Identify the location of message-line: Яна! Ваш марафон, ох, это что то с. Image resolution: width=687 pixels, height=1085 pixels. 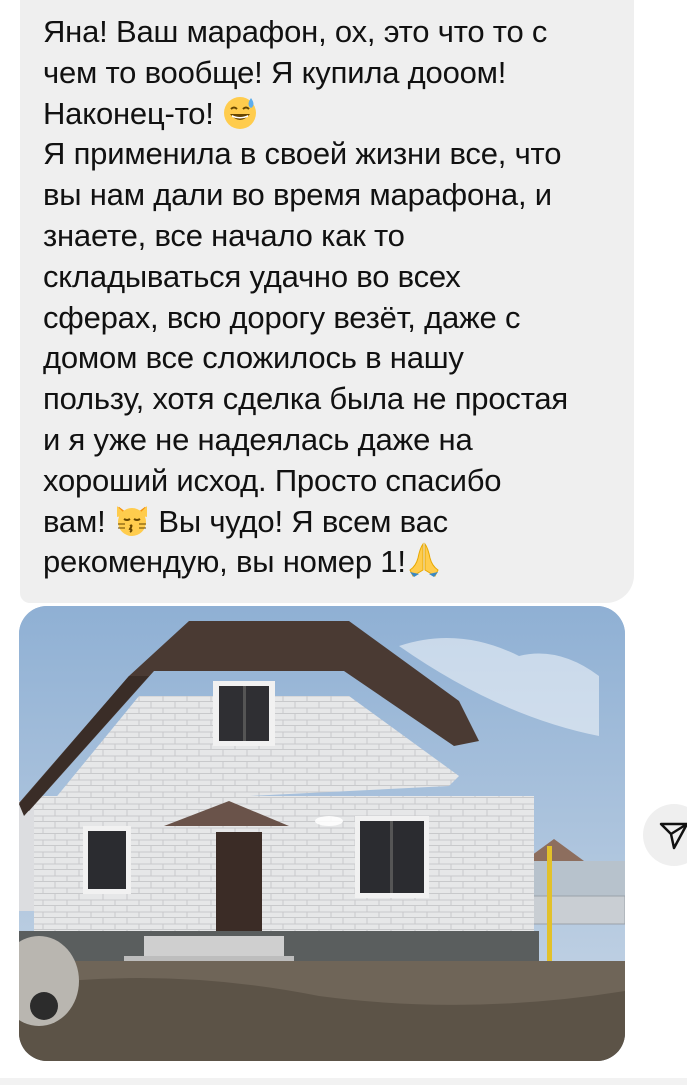
(295, 31).